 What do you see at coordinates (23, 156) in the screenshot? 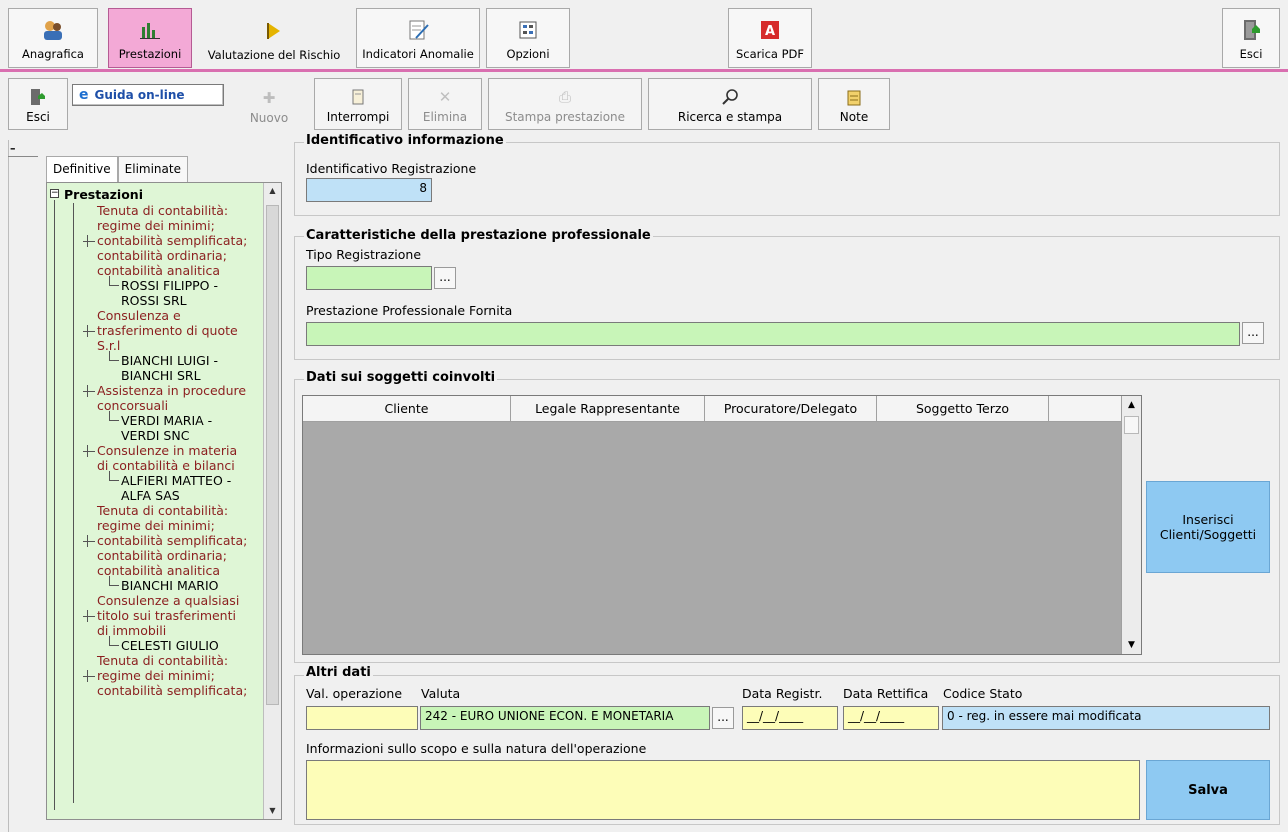
I see `panel-divider` at bounding box center [23, 156].